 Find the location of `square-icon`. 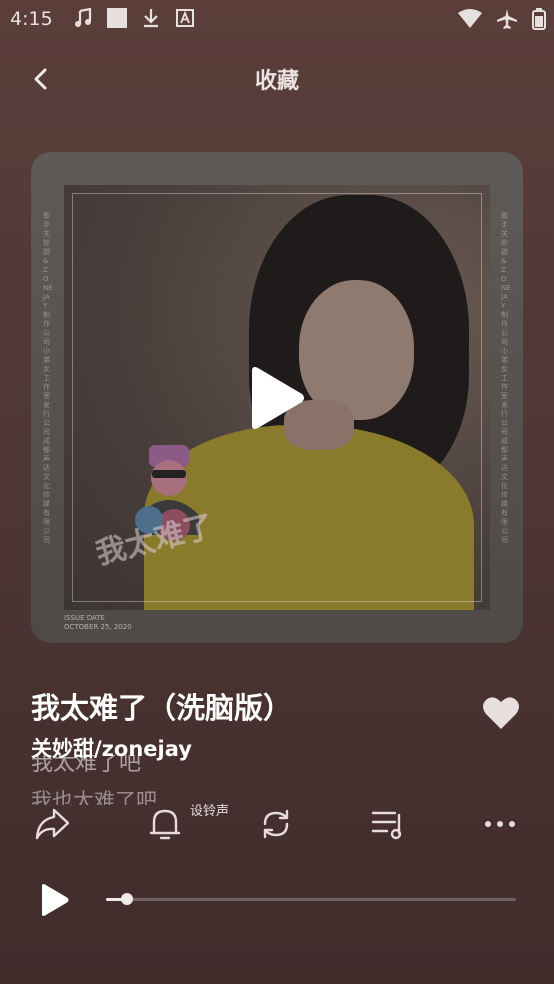

square-icon is located at coordinates (117, 18).